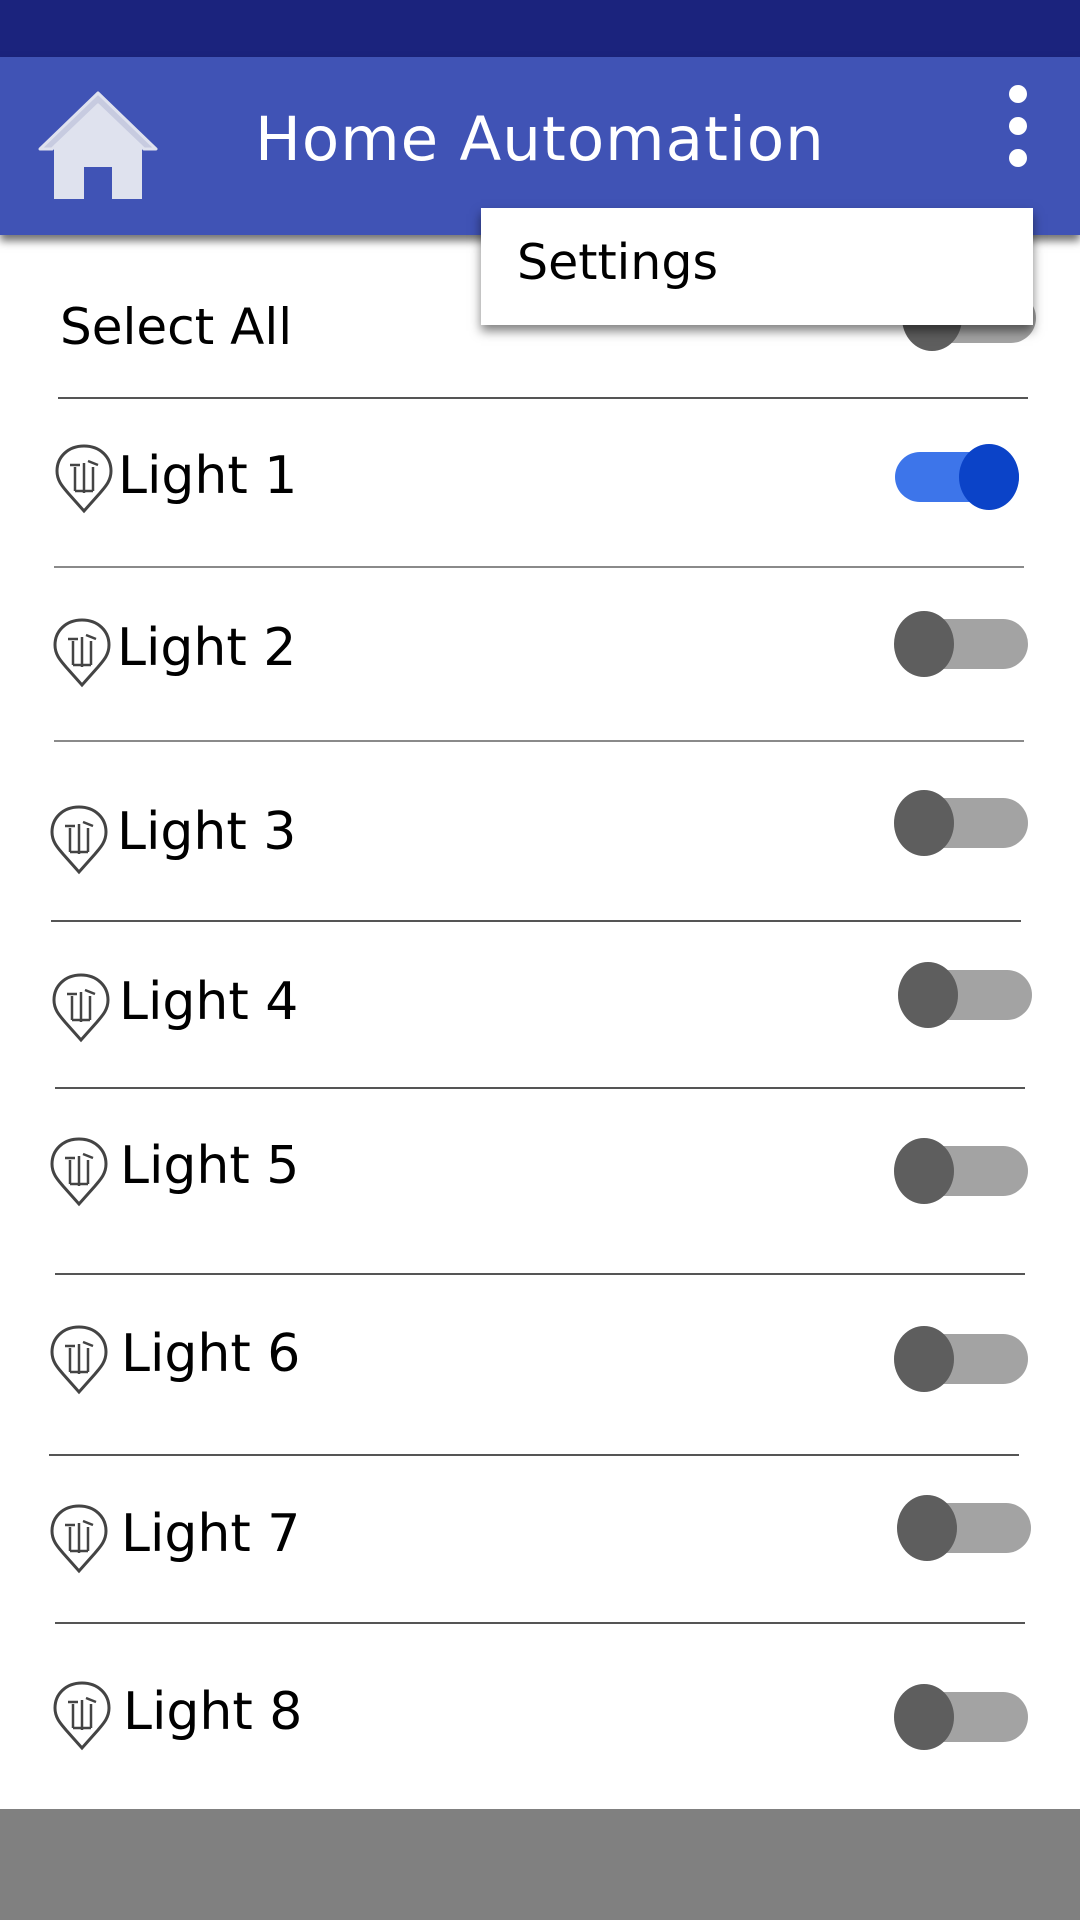 The image size is (1080, 1920). Describe the element at coordinates (1018, 135) in the screenshot. I see `more-vert-icon` at that location.